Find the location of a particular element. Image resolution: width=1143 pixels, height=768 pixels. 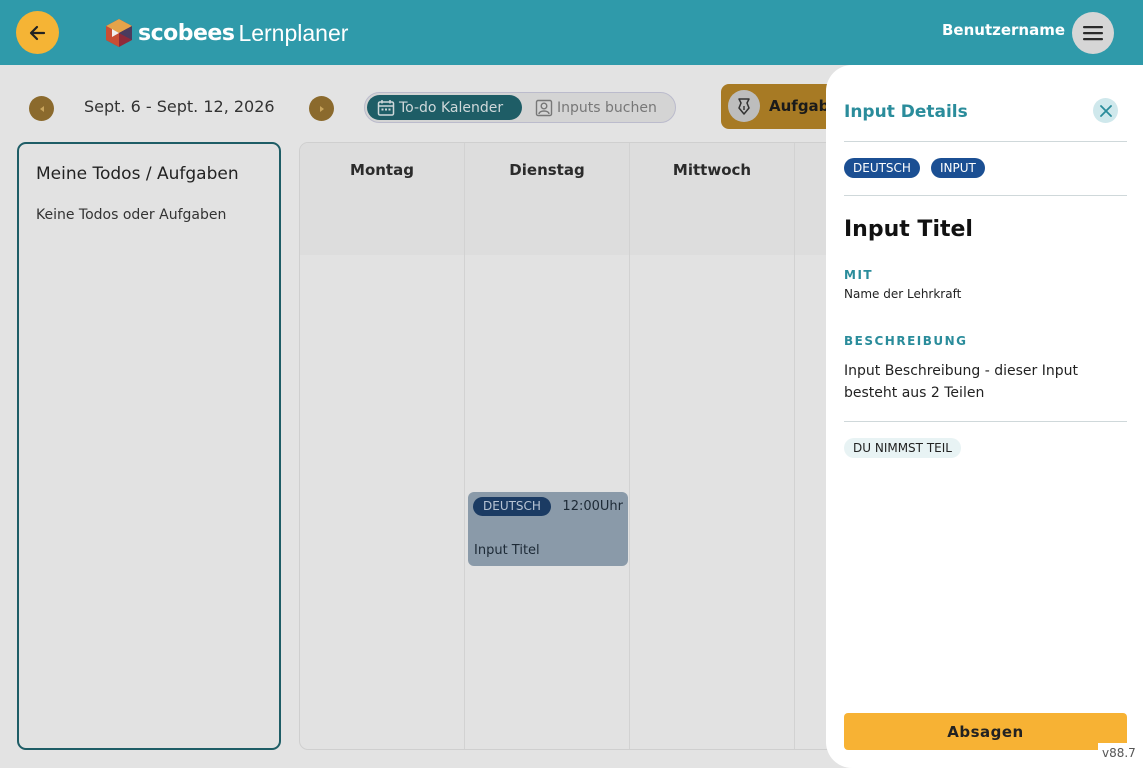

person-badge-icon is located at coordinates (544, 107).